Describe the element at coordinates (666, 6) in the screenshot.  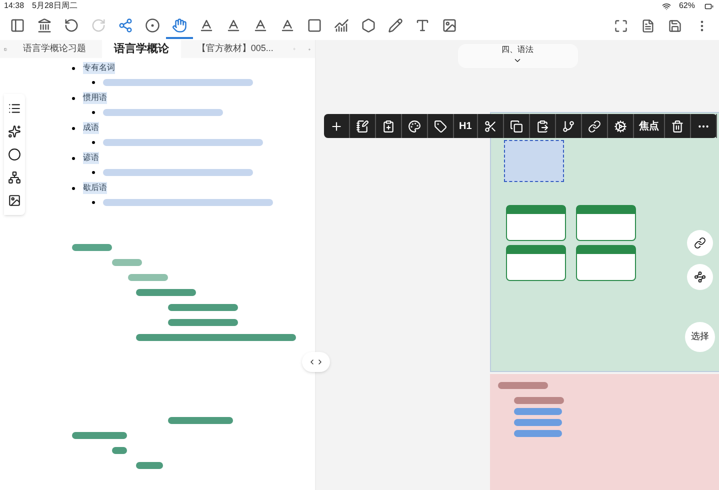
I see `wifi-icon` at that location.